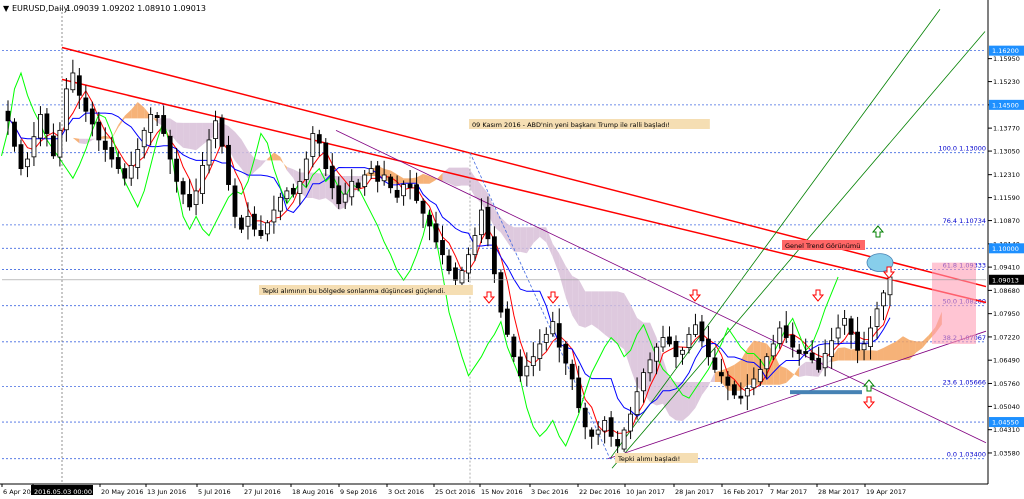 The width and height of the screenshot is (1024, 499). Describe the element at coordinates (214, 492) in the screenshot. I see `x-tick-label: 5 Jul 2016` at that location.